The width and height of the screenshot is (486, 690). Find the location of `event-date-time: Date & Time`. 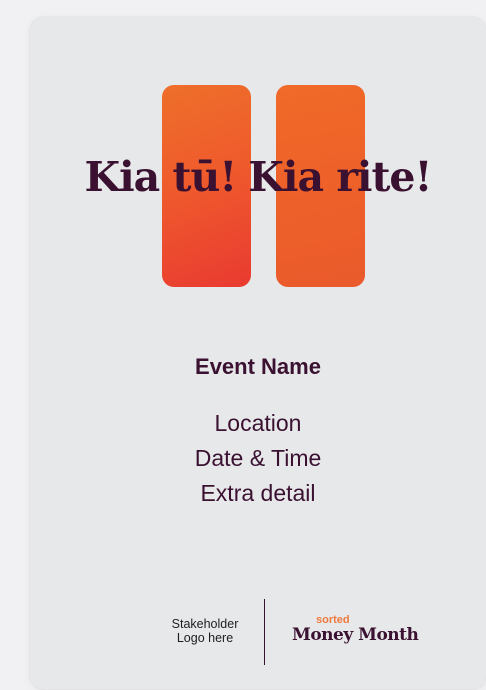

event-date-time: Date & Time is located at coordinates (258, 458).